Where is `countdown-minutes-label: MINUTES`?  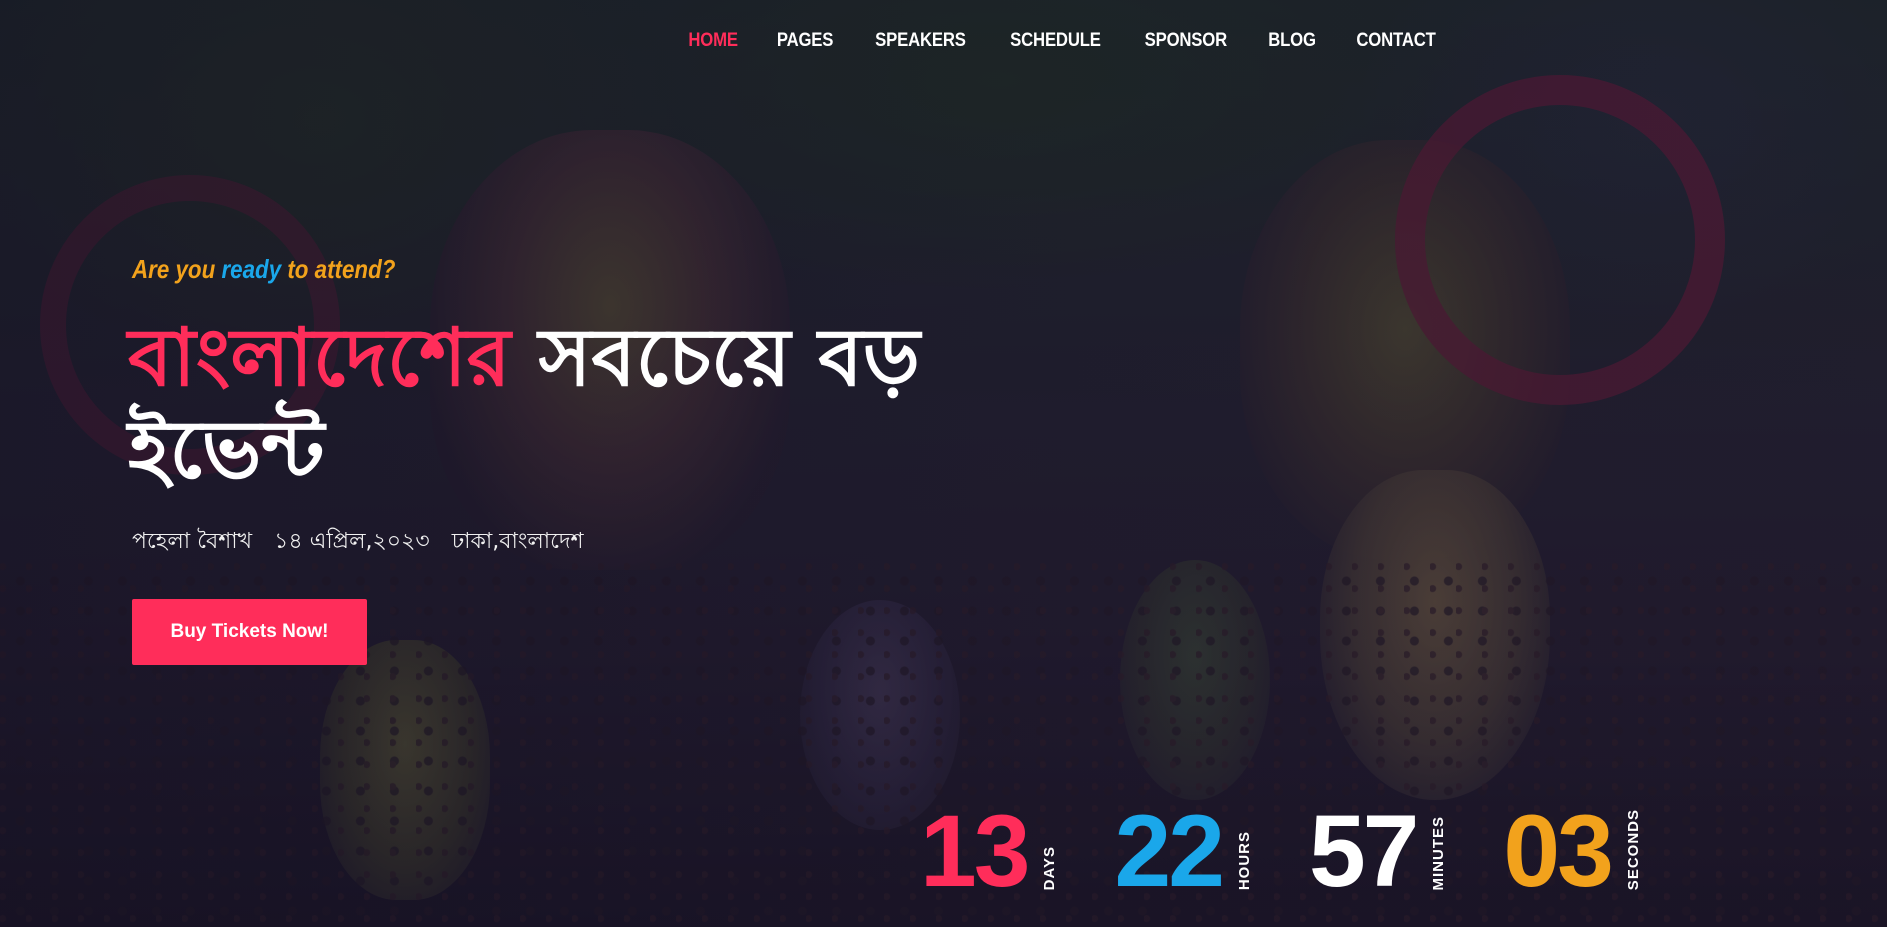
countdown-minutes-label: MINUTES is located at coordinates (1439, 853).